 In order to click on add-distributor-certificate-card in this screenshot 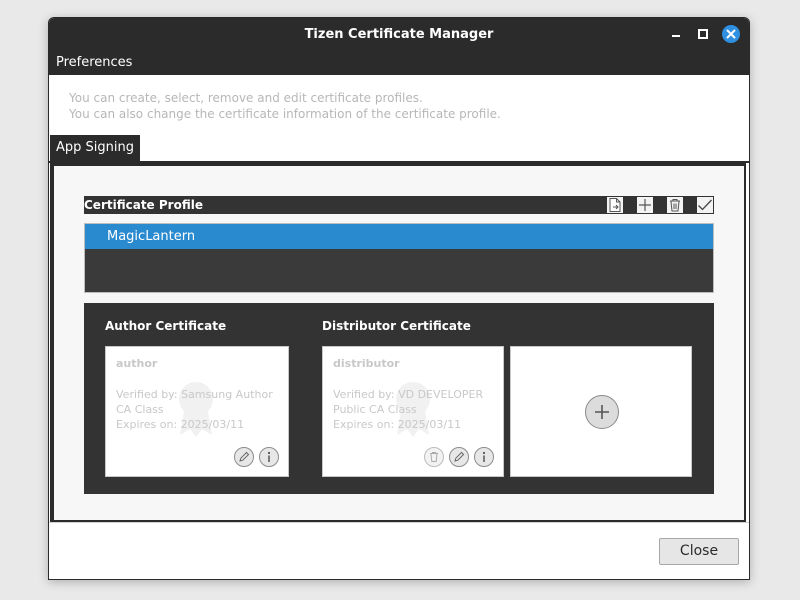, I will do `click(601, 411)`.